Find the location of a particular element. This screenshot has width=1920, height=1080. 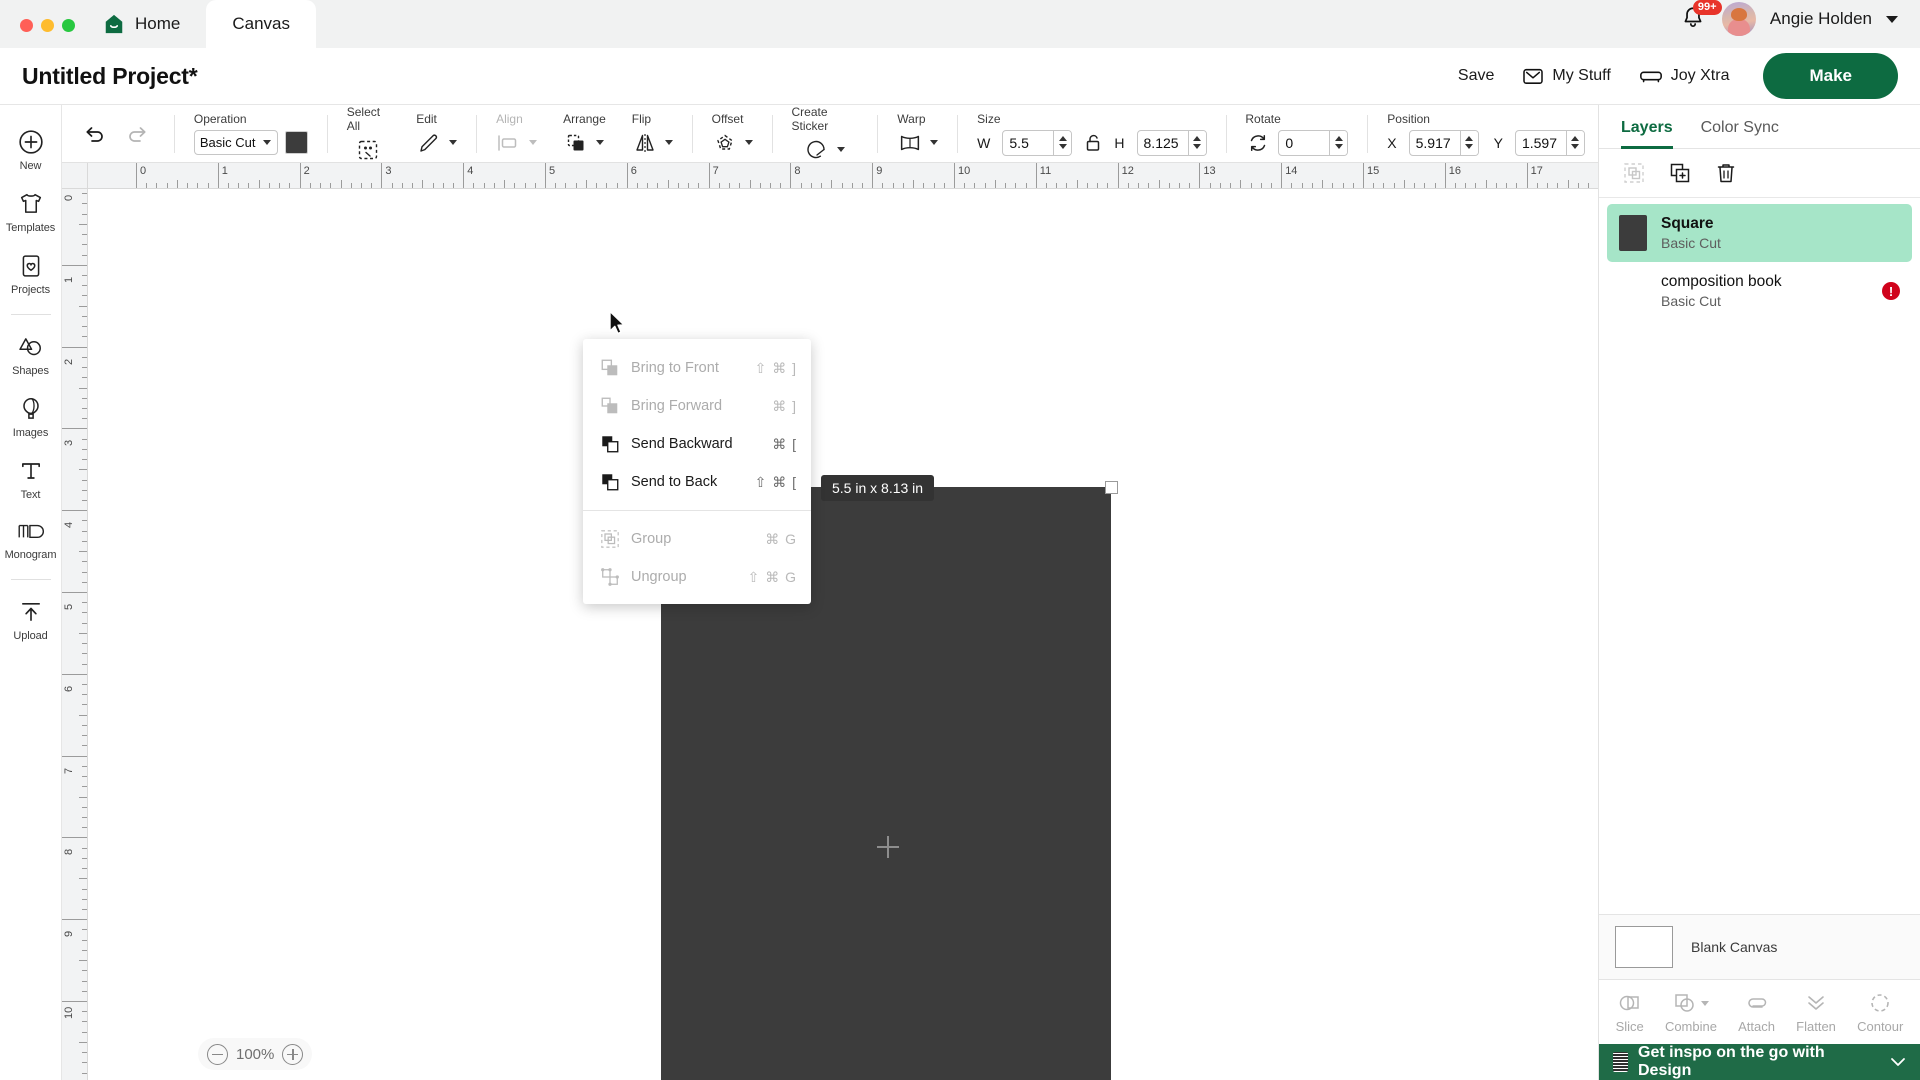

create-sticker-button is located at coordinates (817, 150).